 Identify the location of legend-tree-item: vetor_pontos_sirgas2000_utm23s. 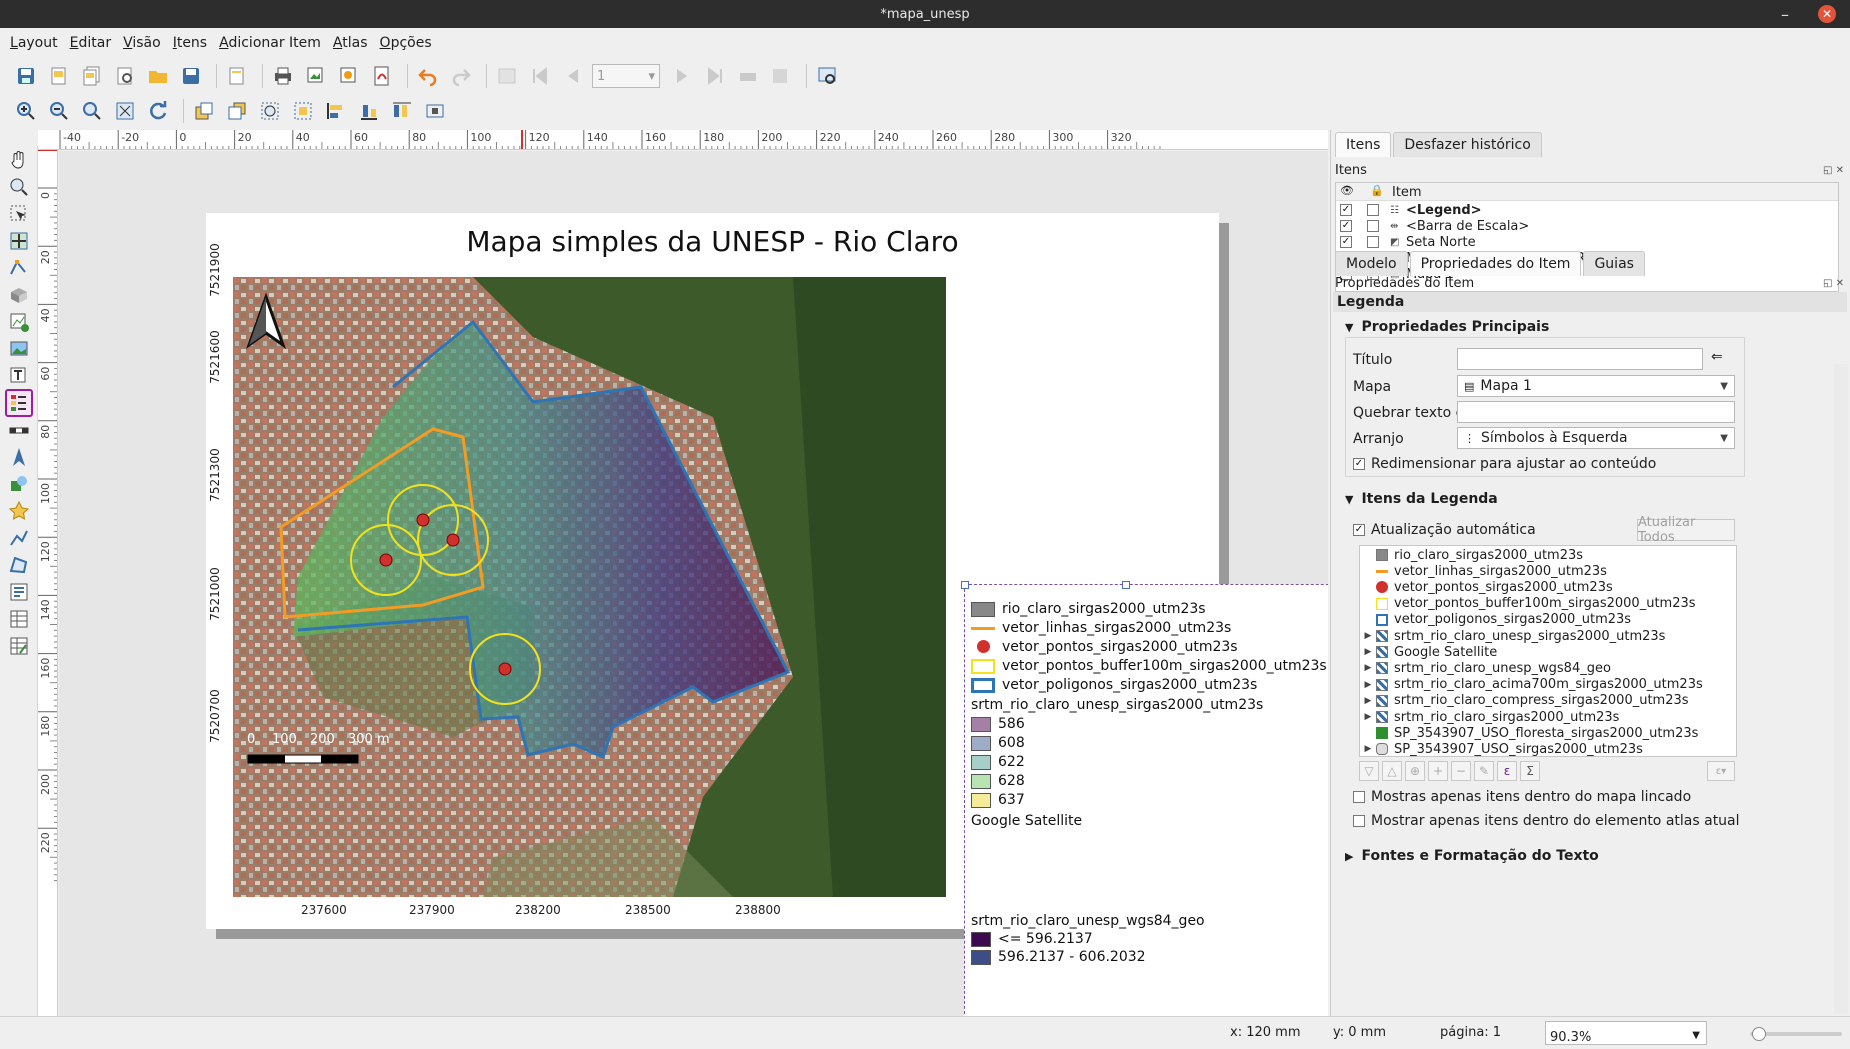
(1486, 587).